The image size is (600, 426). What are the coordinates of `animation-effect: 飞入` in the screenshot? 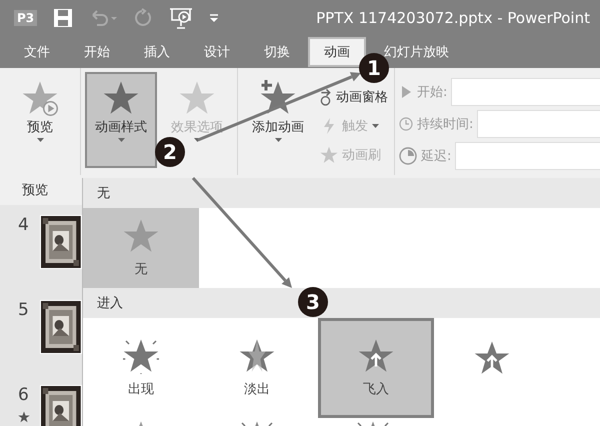 It's located at (376, 368).